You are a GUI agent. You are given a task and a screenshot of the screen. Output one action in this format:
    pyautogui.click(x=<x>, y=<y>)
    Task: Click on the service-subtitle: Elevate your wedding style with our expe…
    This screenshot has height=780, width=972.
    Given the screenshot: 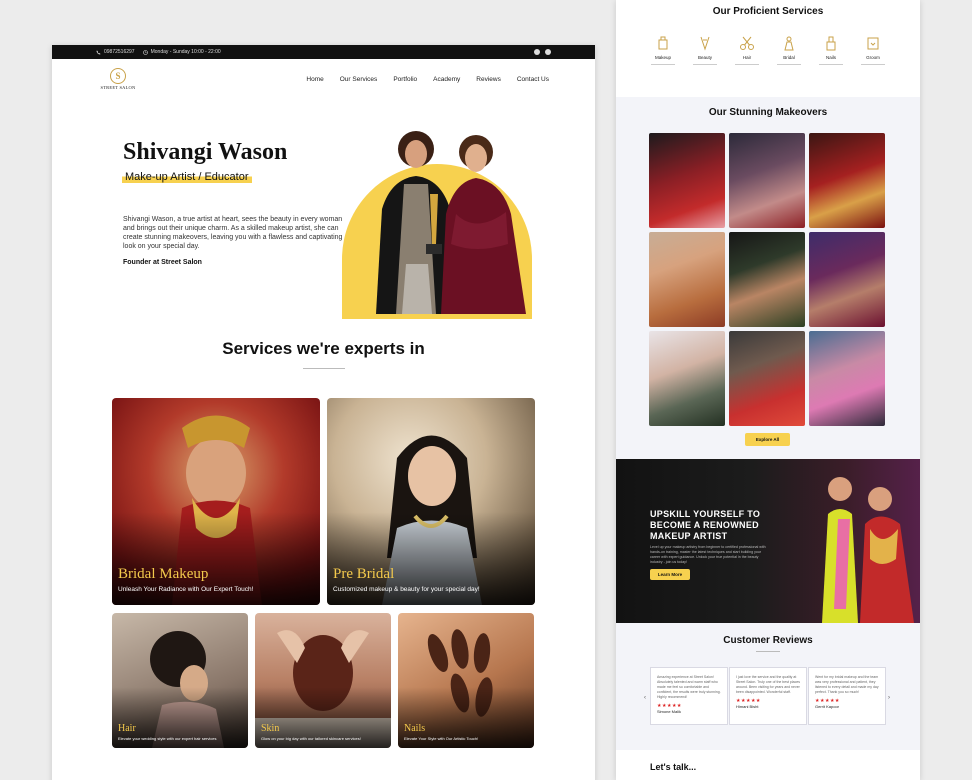 What is the action you would take?
    pyautogui.click(x=167, y=738)
    